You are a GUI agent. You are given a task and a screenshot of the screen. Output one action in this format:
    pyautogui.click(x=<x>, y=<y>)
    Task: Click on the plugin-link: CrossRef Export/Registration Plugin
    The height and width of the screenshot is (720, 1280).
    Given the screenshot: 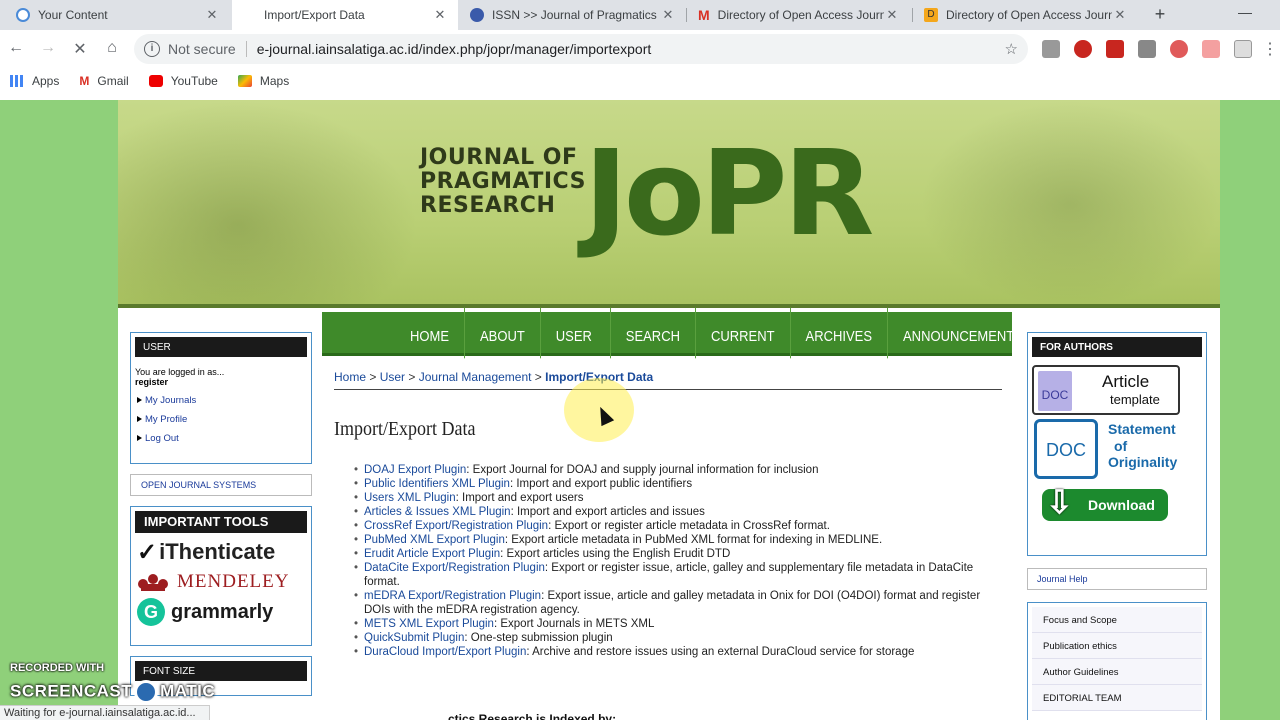 What is the action you would take?
    pyautogui.click(x=456, y=526)
    